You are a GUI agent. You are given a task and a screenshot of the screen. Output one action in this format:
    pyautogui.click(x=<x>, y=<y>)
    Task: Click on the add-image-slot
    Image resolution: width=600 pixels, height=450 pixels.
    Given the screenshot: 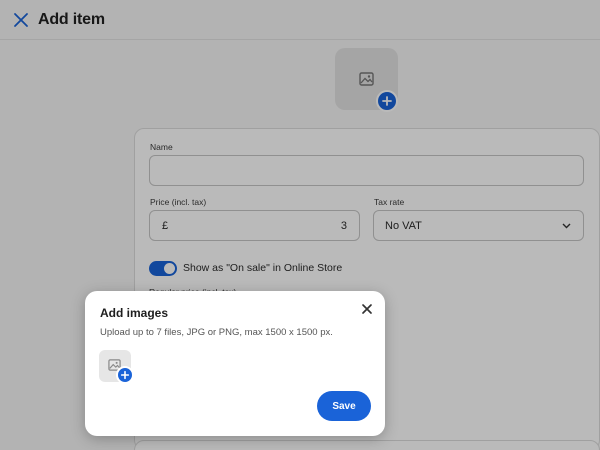 What is the action you would take?
    pyautogui.click(x=116, y=367)
    